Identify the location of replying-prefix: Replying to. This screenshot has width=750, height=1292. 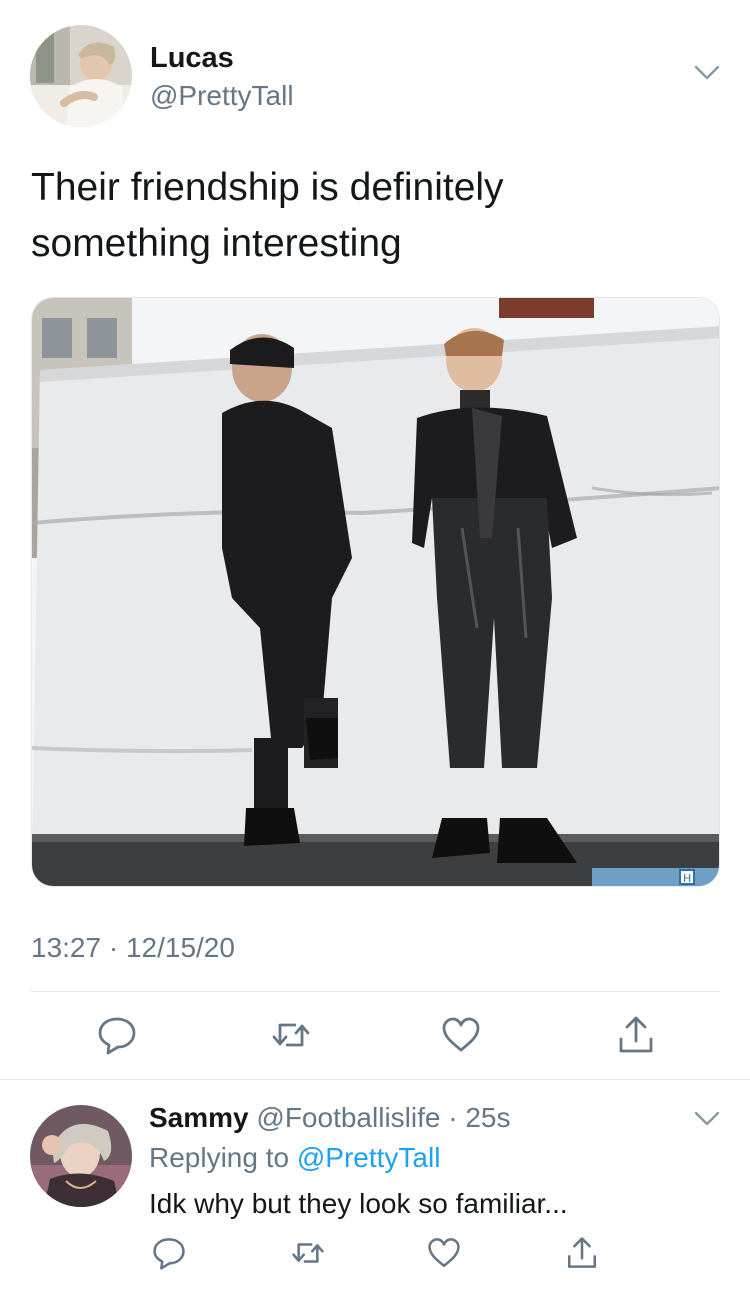
(223, 1157).